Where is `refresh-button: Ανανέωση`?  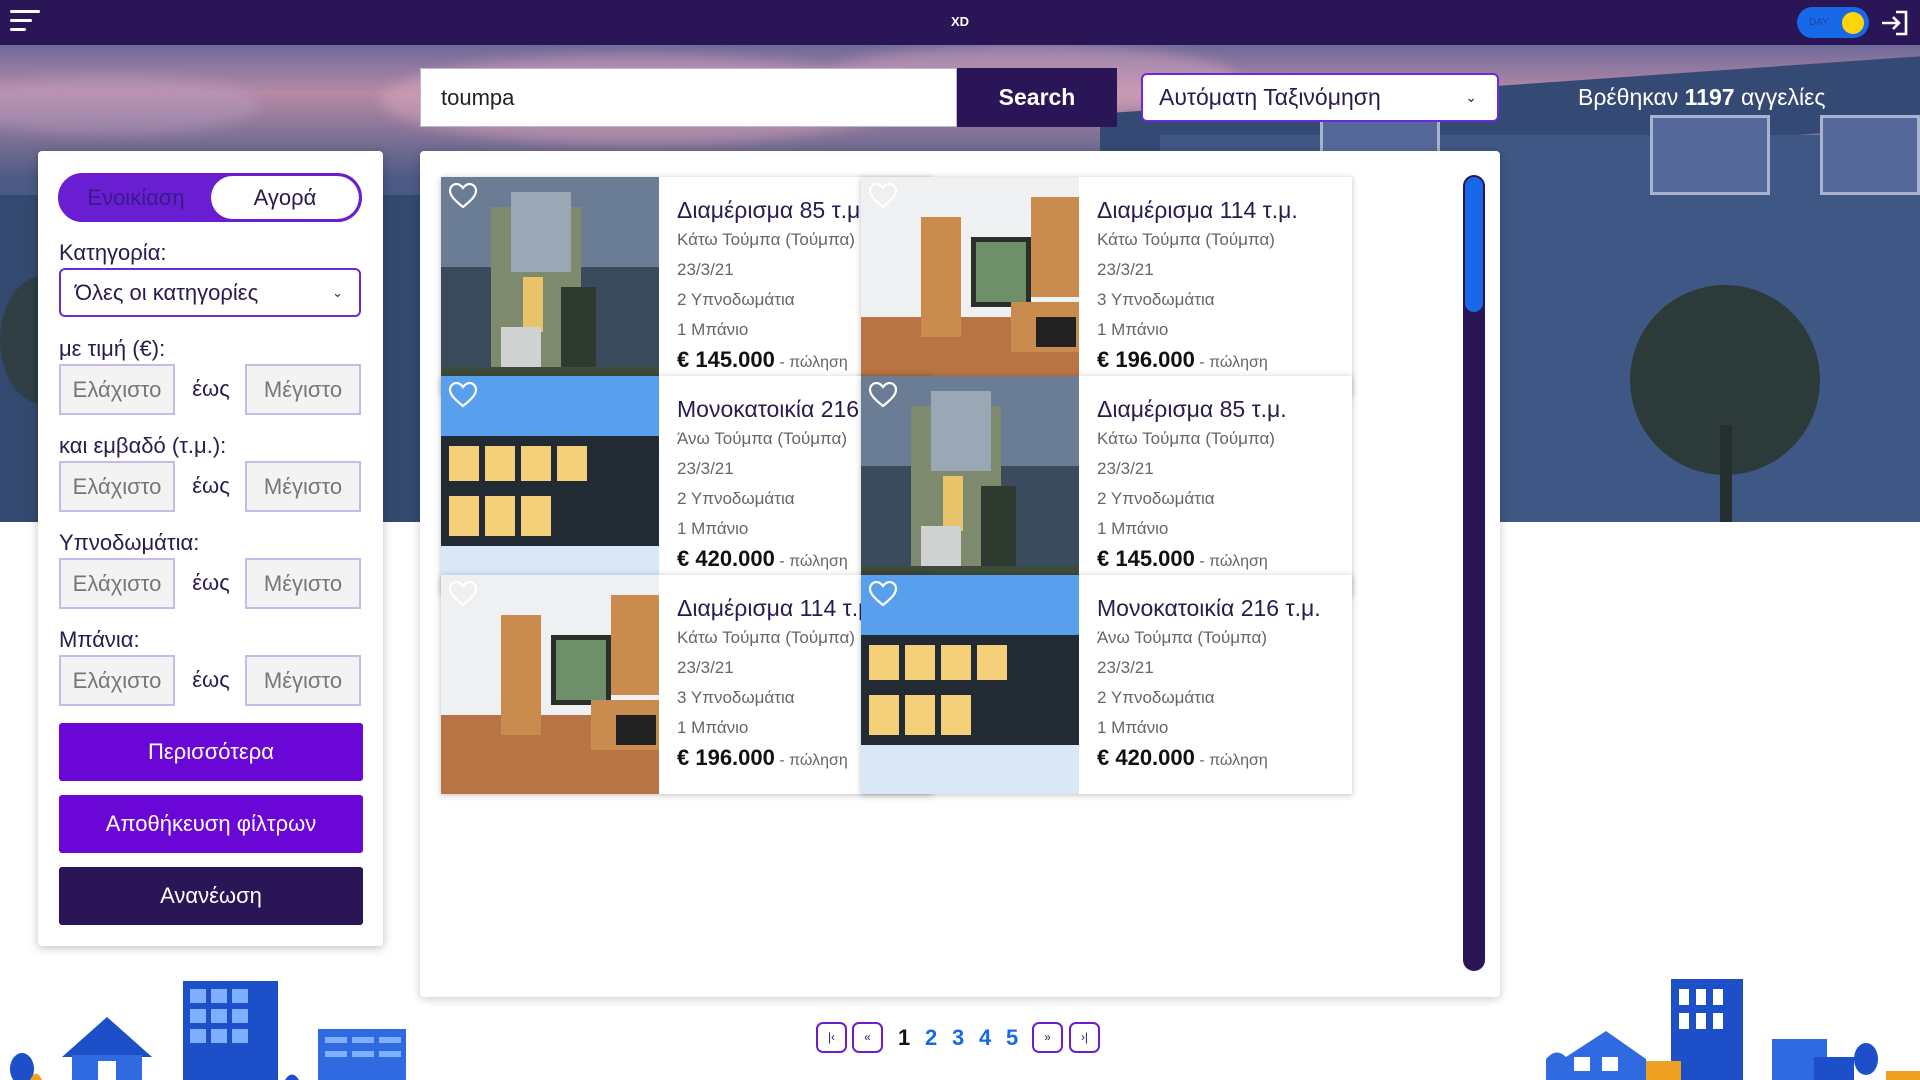 refresh-button: Ανανέωση is located at coordinates (211, 896).